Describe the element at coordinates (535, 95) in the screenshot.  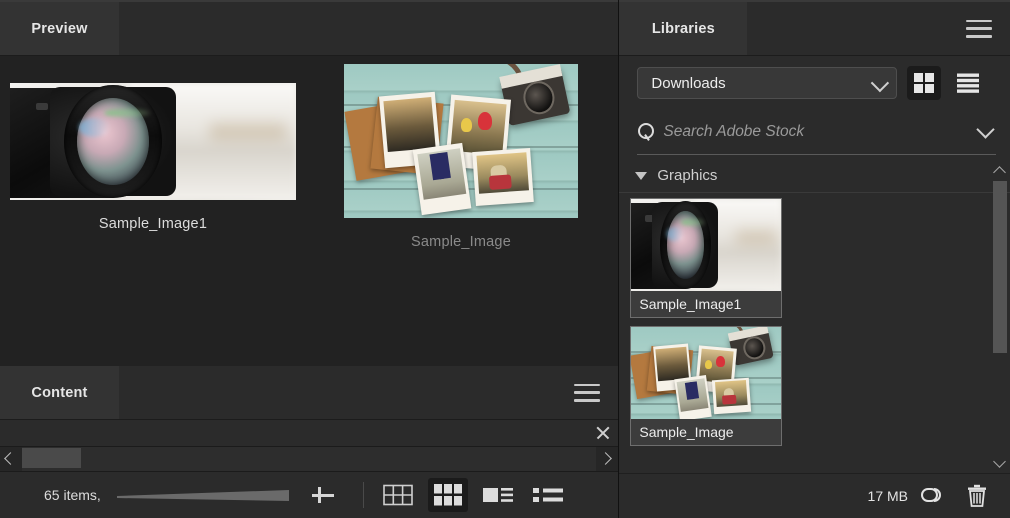
I see `camera-in-photo` at that location.